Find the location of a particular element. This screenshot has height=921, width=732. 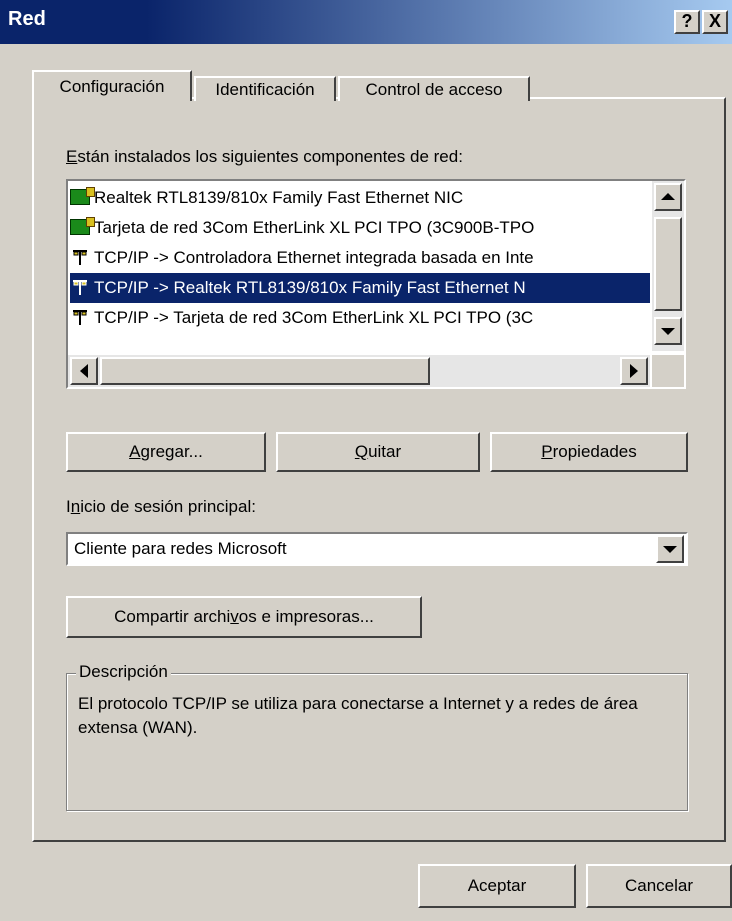

active-tab-join is located at coordinates (112, 99).